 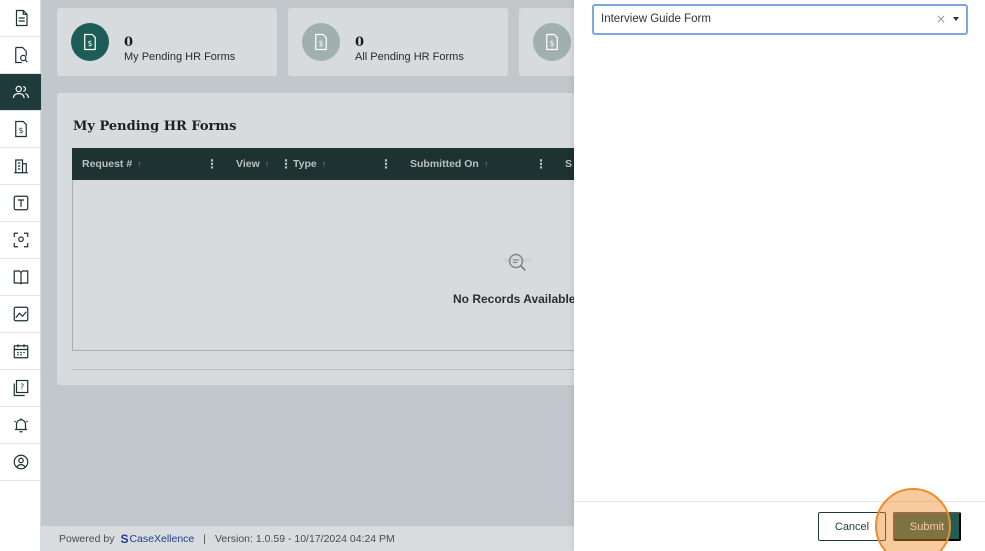 What do you see at coordinates (398, 42) in the screenshot?
I see `summary-card-all-pending: $ 0 All Pending HR Forms` at bounding box center [398, 42].